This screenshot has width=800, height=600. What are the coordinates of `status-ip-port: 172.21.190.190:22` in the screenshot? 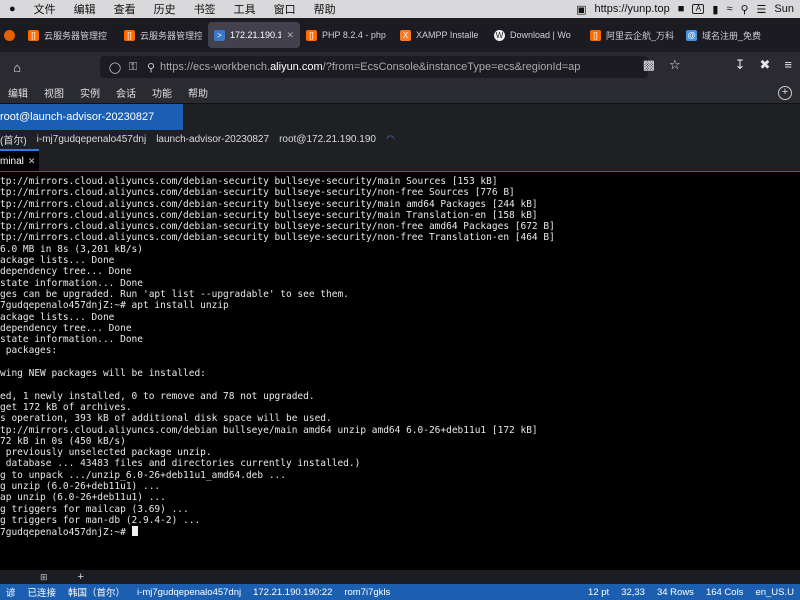 It's located at (293, 592).